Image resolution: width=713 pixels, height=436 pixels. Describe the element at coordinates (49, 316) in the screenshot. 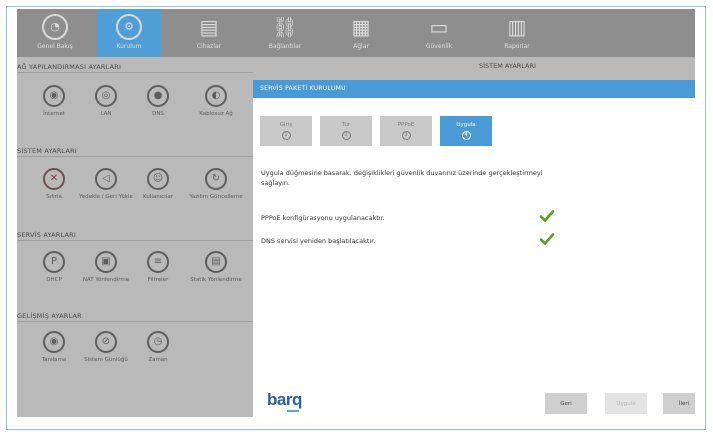

I see `section-title: GELİŞMİŞ AYARLAR` at that location.